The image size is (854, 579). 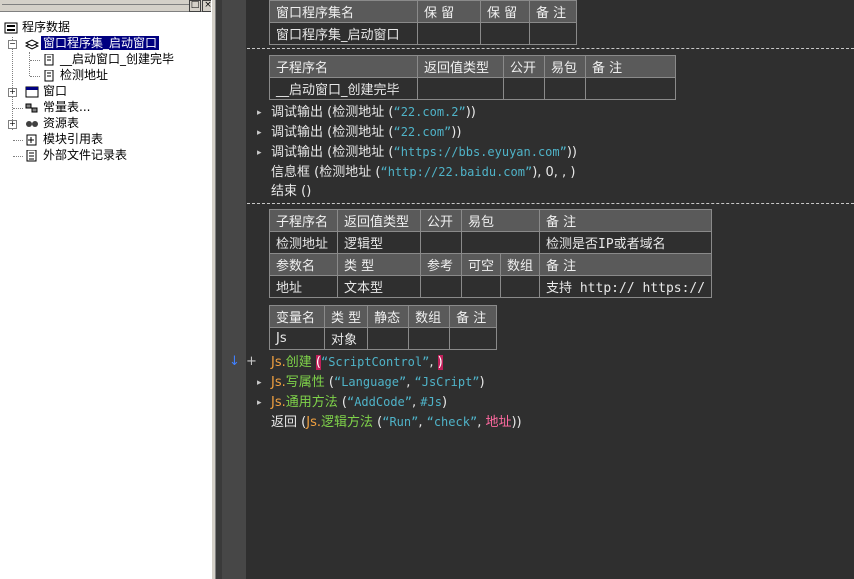 What do you see at coordinates (55, 91) in the screenshot?
I see `tree-item-window-label: 窗口` at bounding box center [55, 91].